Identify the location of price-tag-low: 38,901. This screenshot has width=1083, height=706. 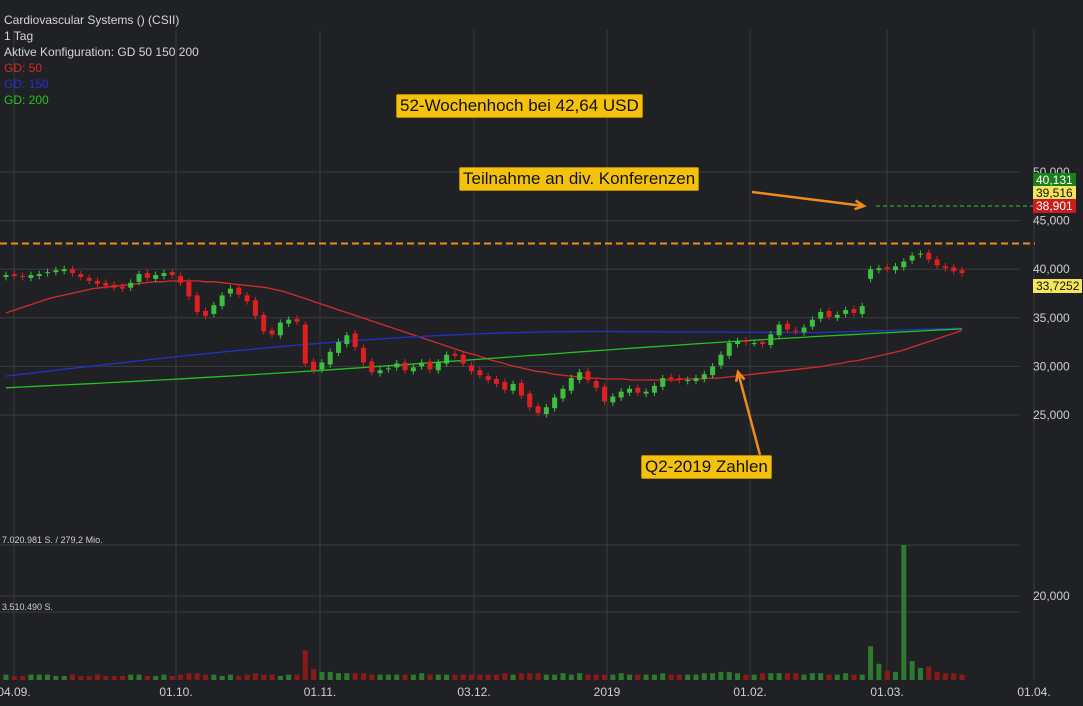
(1054, 206).